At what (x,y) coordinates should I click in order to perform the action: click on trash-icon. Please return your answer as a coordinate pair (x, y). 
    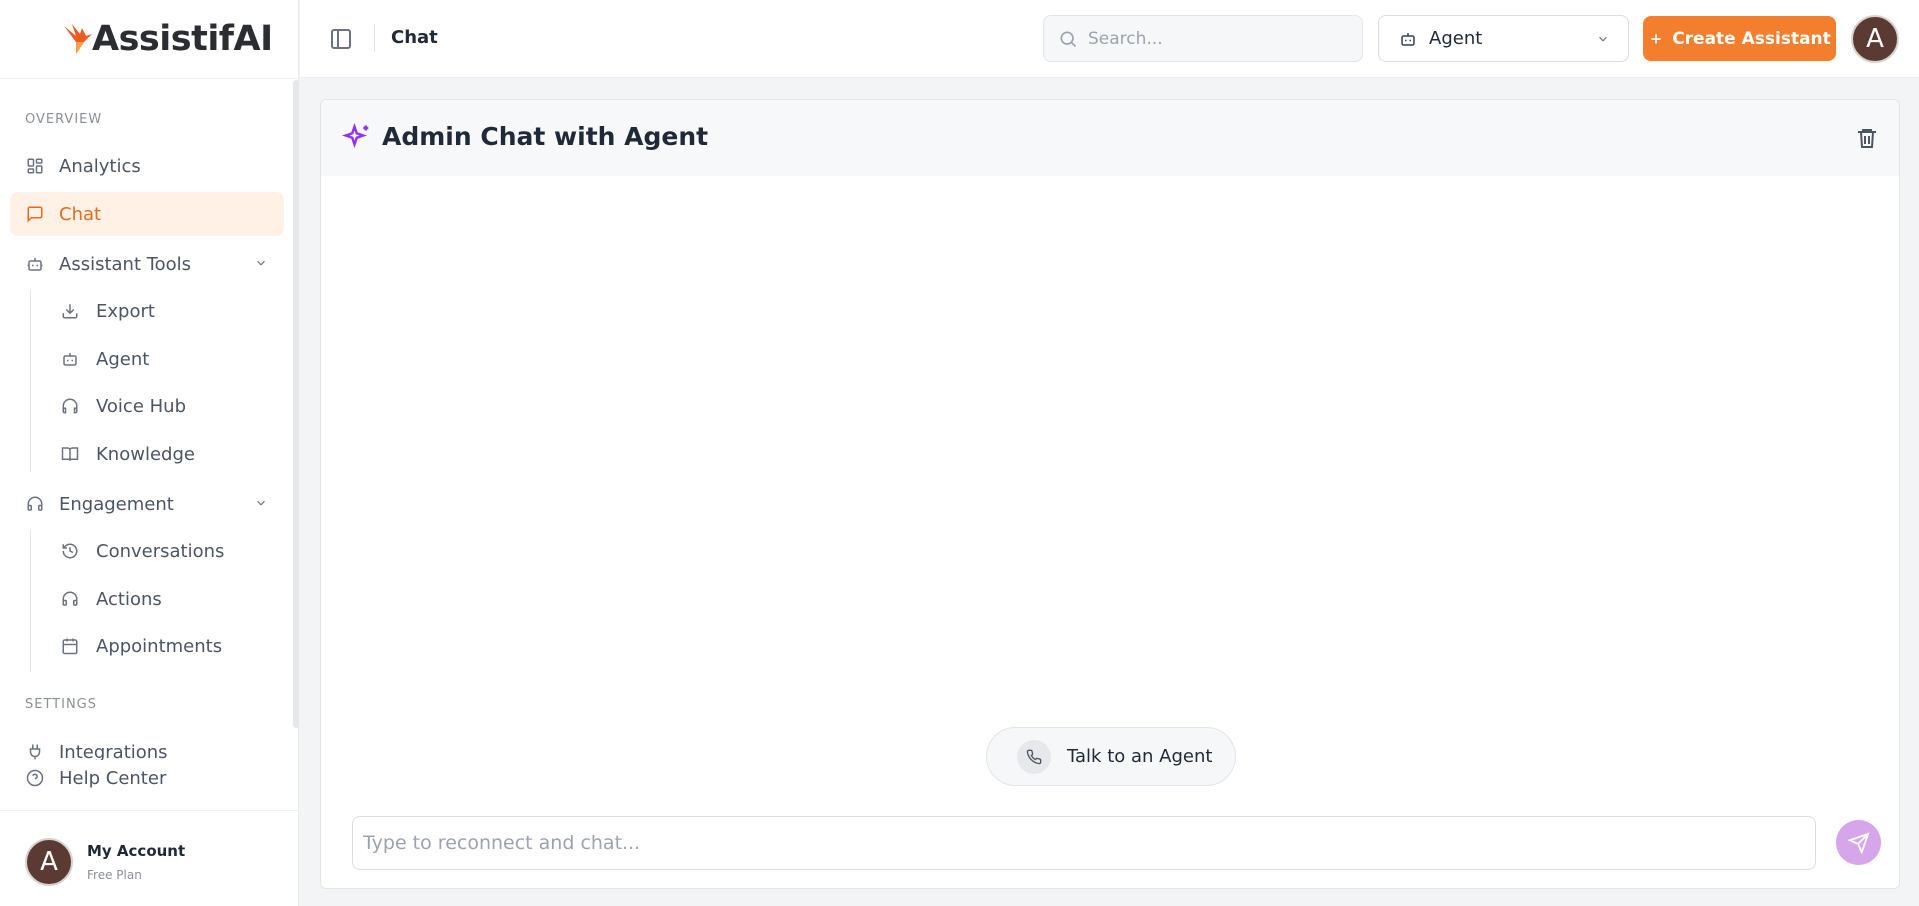
    Looking at the image, I should click on (1867, 138).